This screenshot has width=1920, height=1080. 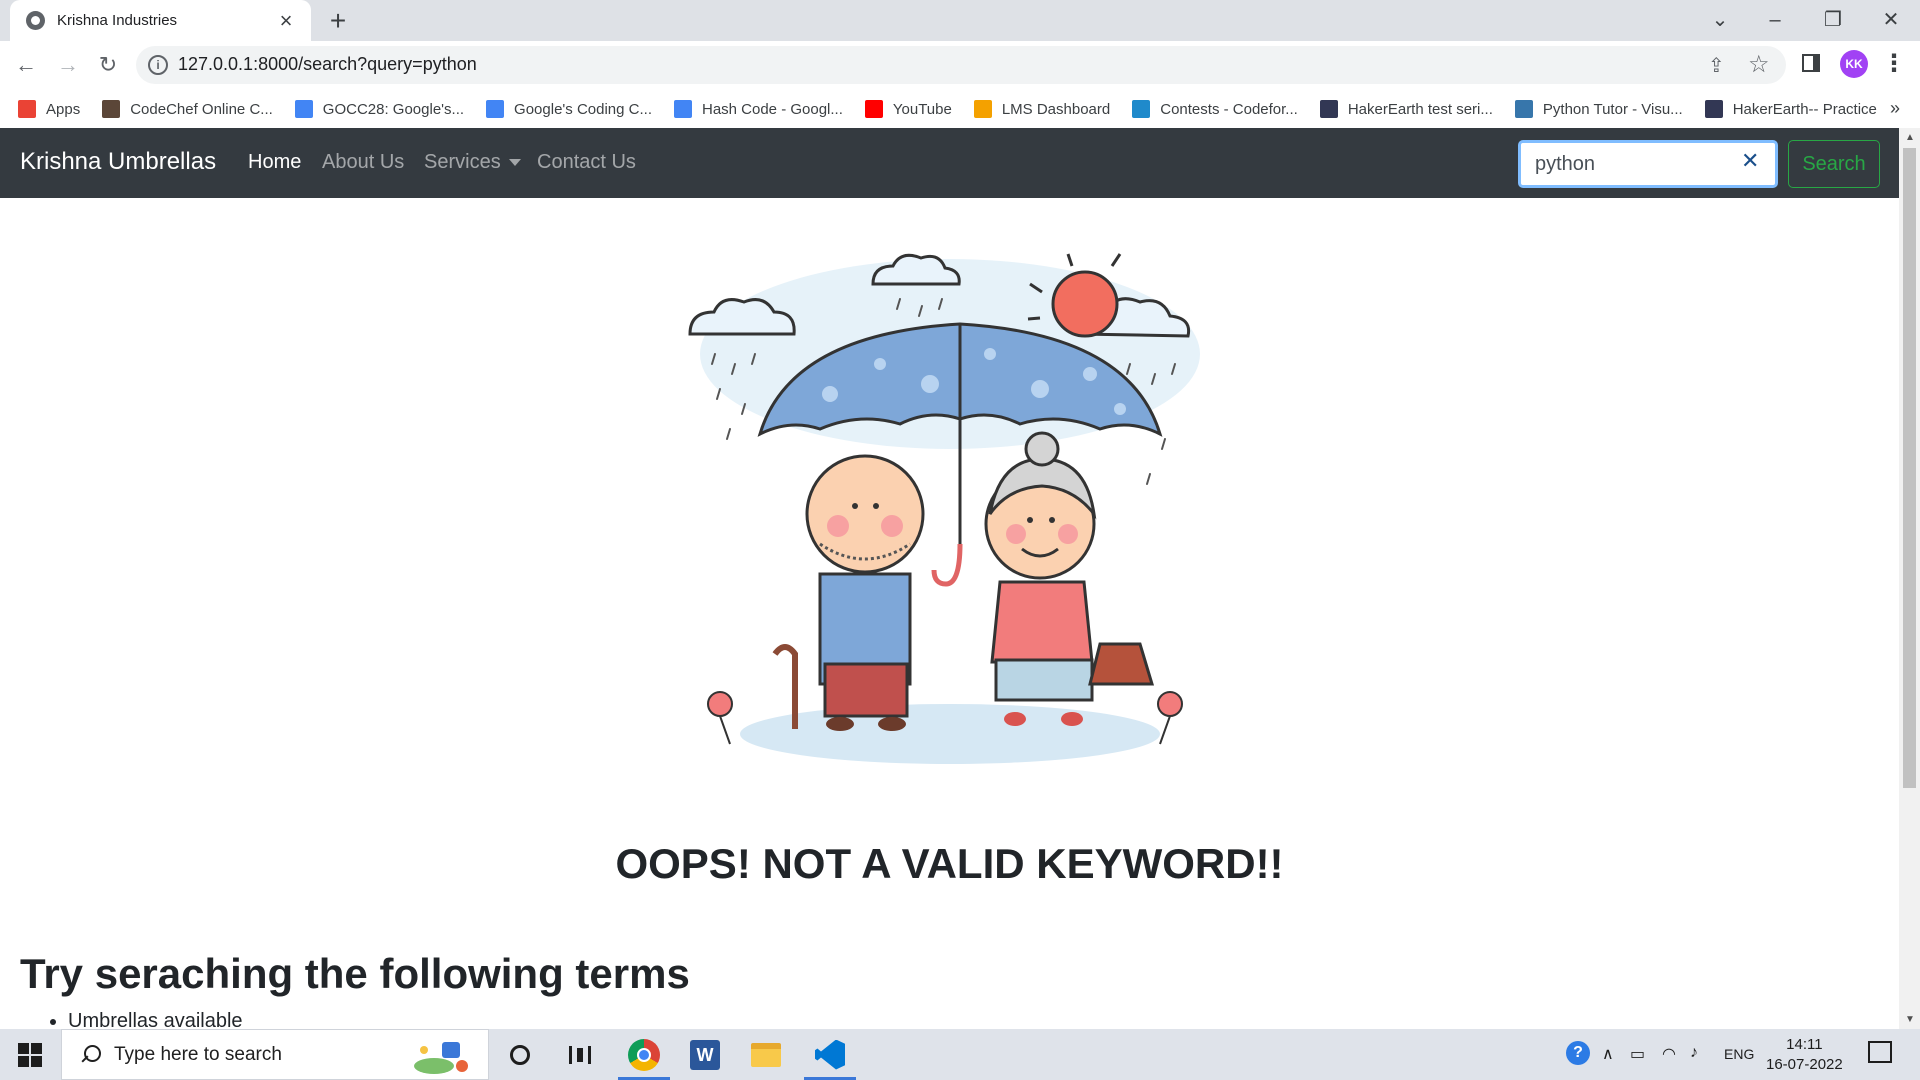 What do you see at coordinates (982, 109) in the screenshot?
I see `lms-icon` at bounding box center [982, 109].